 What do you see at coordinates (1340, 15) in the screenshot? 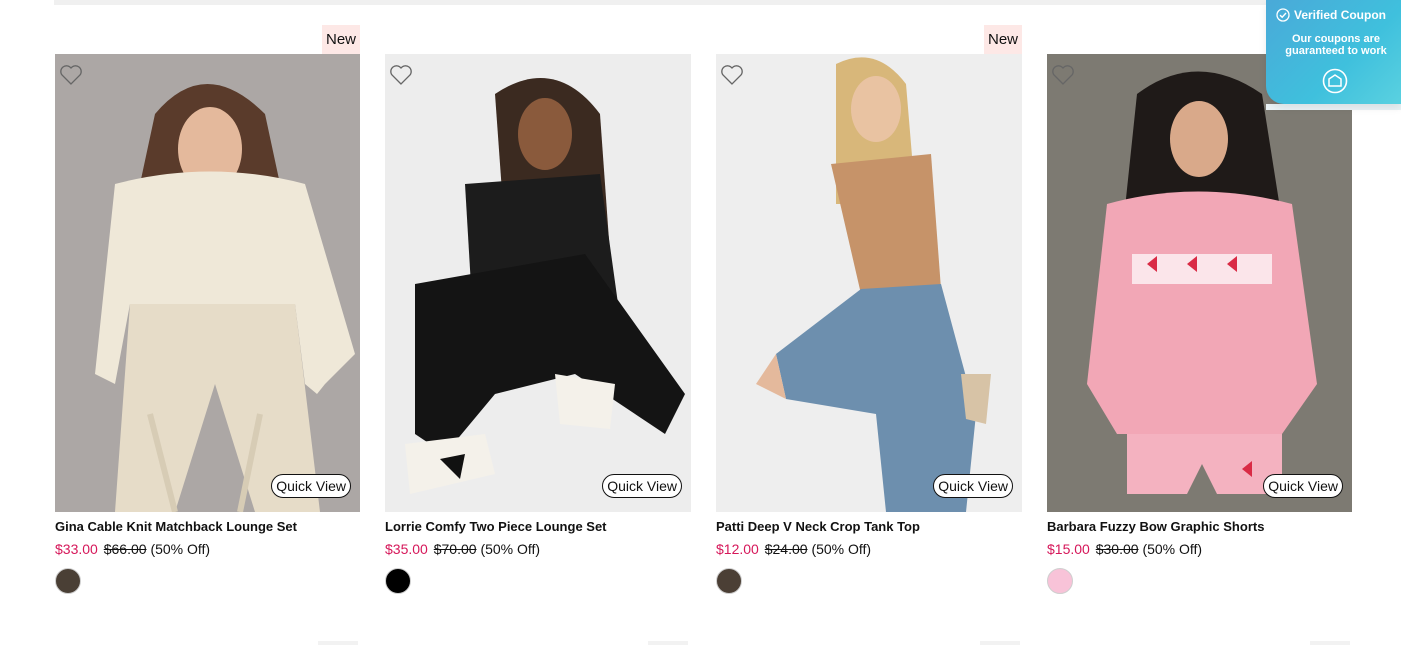
I see `coupon-title-text: Verified Coupon` at bounding box center [1340, 15].